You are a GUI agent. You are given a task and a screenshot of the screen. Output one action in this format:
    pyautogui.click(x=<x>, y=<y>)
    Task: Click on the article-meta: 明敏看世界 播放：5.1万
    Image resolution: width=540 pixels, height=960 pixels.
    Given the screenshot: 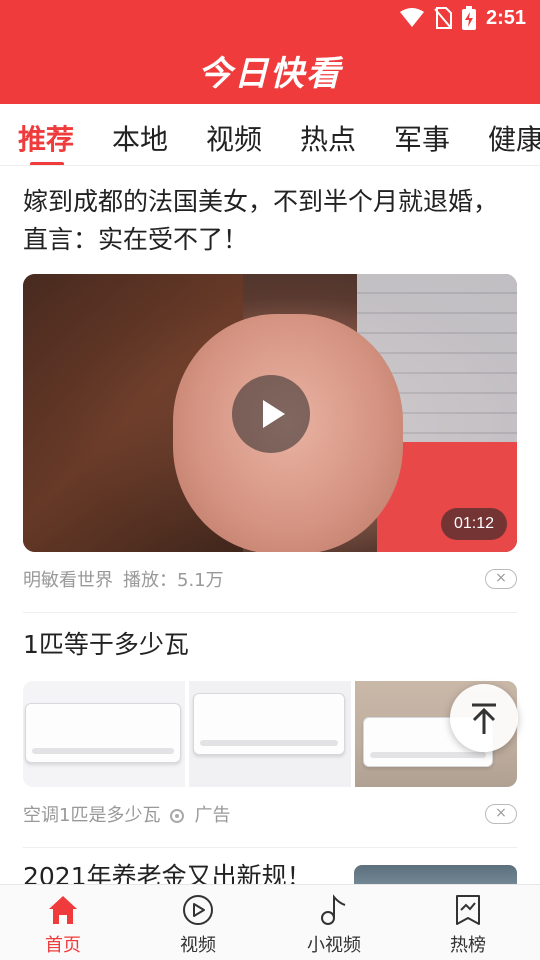 What is the action you would take?
    pyautogui.click(x=128, y=579)
    